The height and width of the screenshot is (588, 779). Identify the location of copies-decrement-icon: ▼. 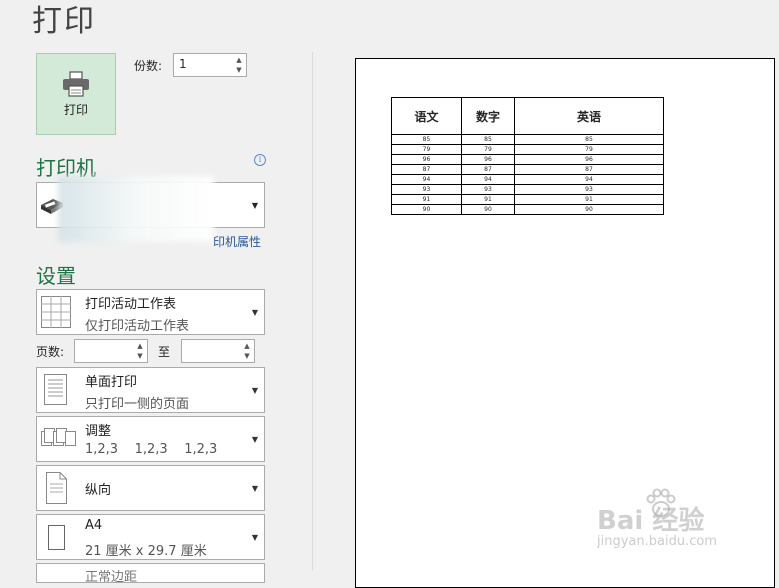
(239, 70).